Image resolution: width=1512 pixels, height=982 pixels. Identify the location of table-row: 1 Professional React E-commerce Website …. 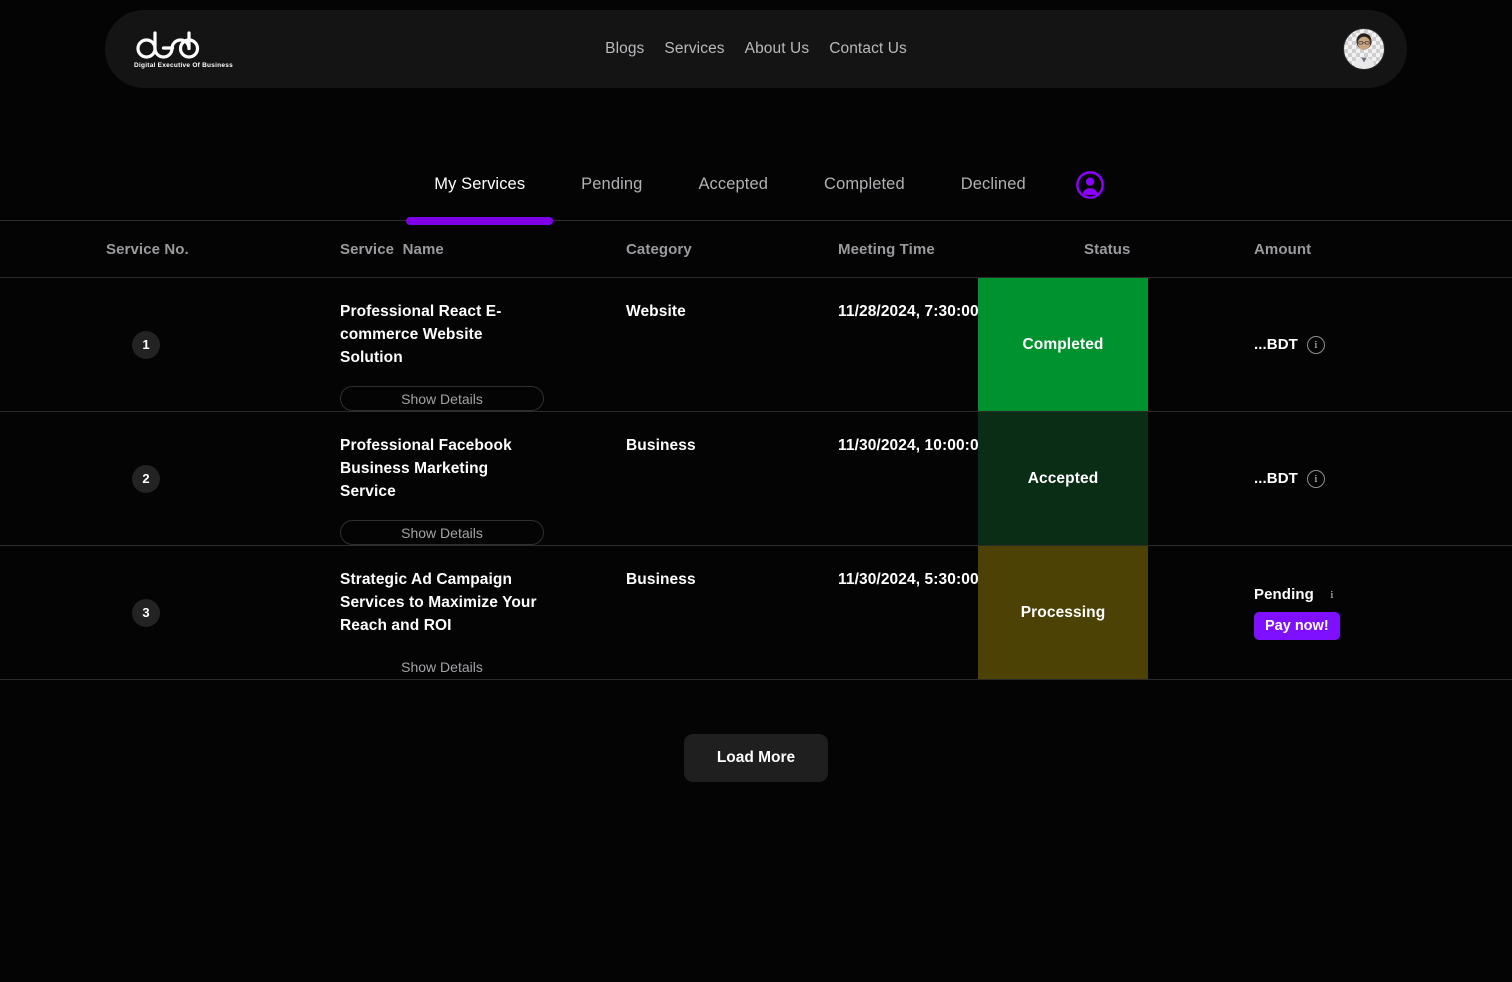
(756, 344).